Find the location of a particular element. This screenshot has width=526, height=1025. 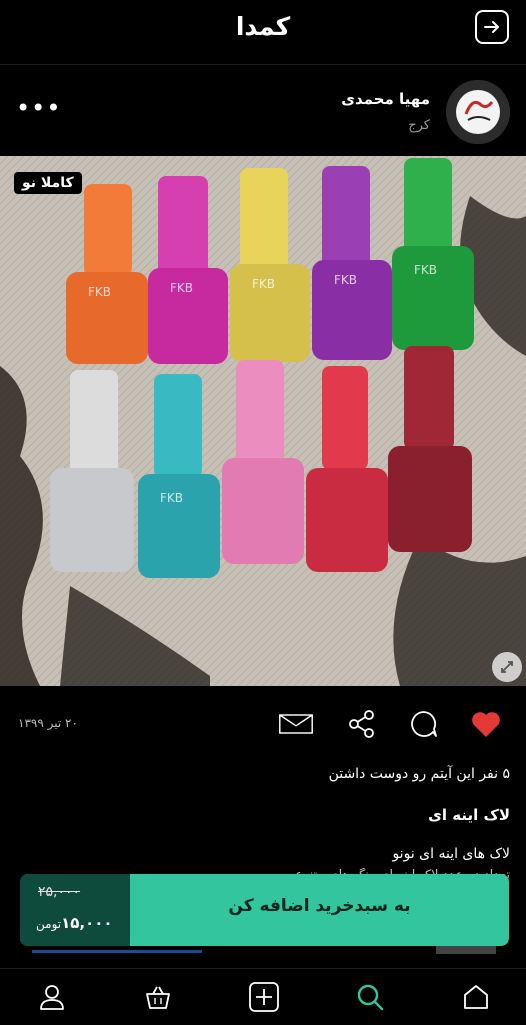

comment-icon is located at coordinates (424, 724).